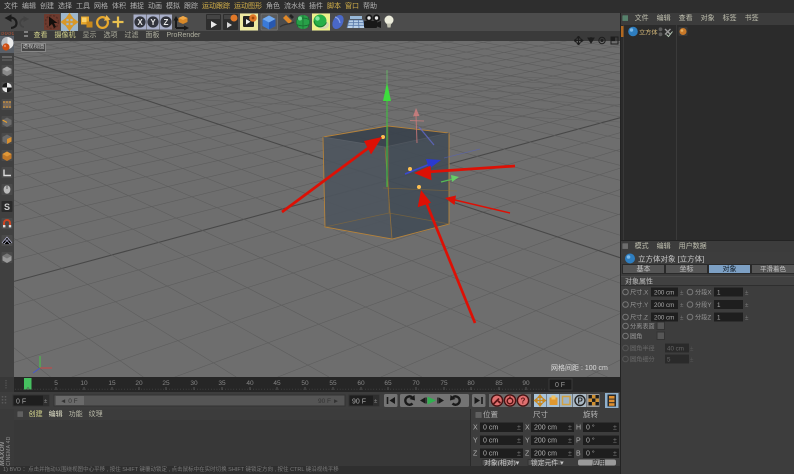 Image resolution: width=794 pixels, height=474 pixels. What do you see at coordinates (194, 383) in the screenshot?
I see `svg-text: 30` at bounding box center [194, 383].